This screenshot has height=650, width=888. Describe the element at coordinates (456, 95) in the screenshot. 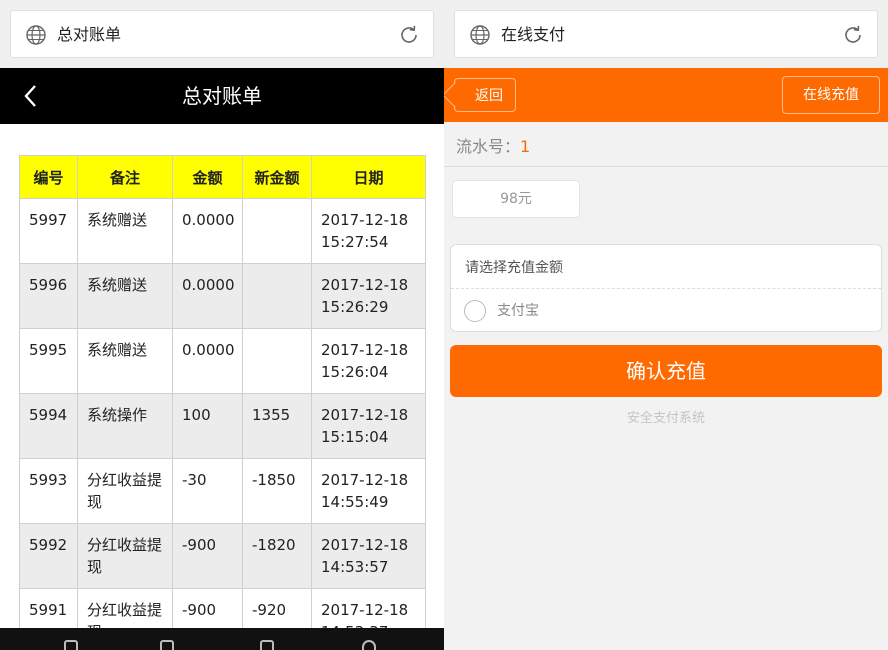

I see `back-arrow-icon` at that location.